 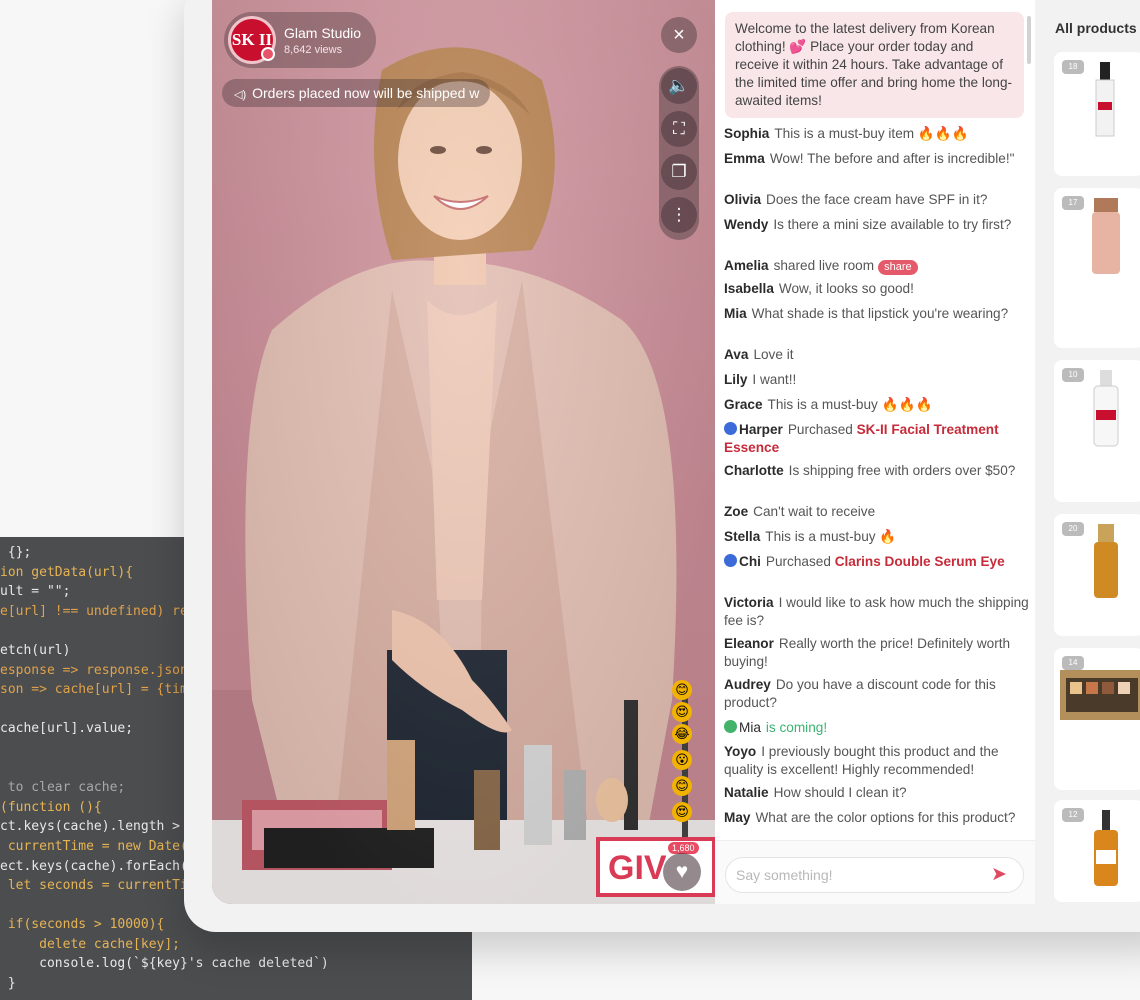 What do you see at coordinates (736, 354) in the screenshot?
I see `chat-username: Ava` at bounding box center [736, 354].